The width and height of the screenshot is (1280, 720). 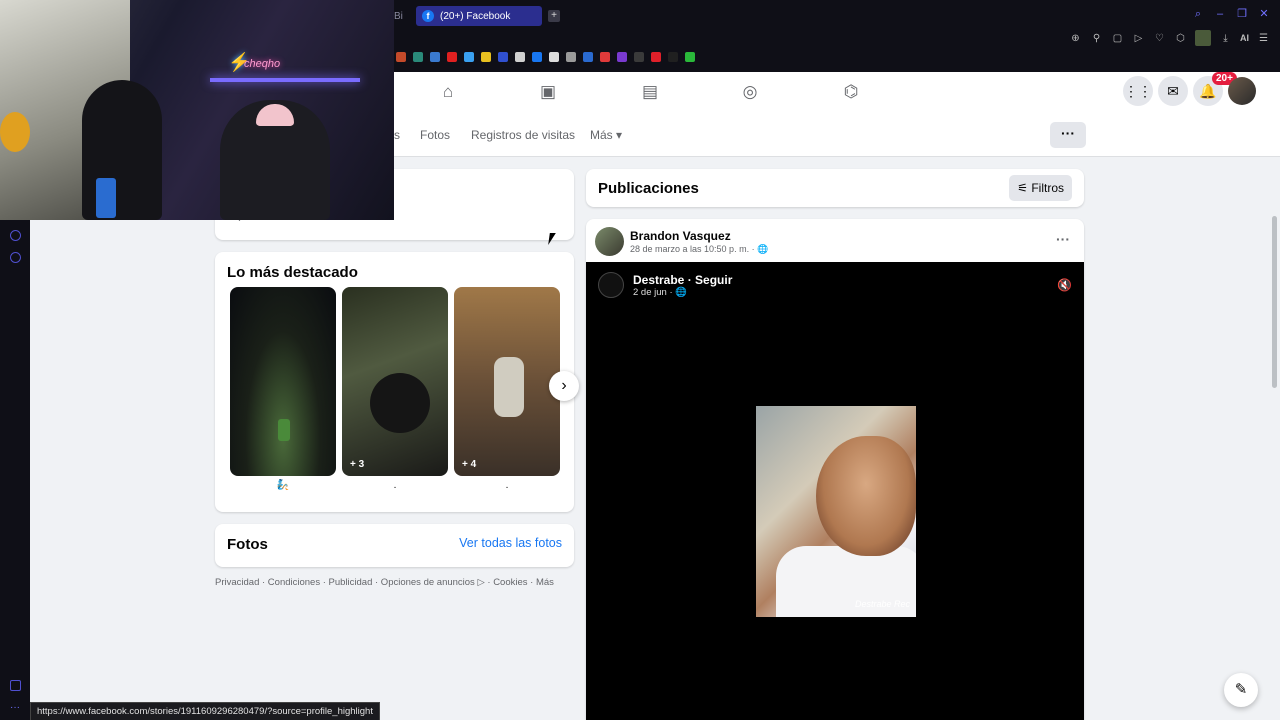 I want to click on browser-sidebar: ···, so click(x=15, y=470).